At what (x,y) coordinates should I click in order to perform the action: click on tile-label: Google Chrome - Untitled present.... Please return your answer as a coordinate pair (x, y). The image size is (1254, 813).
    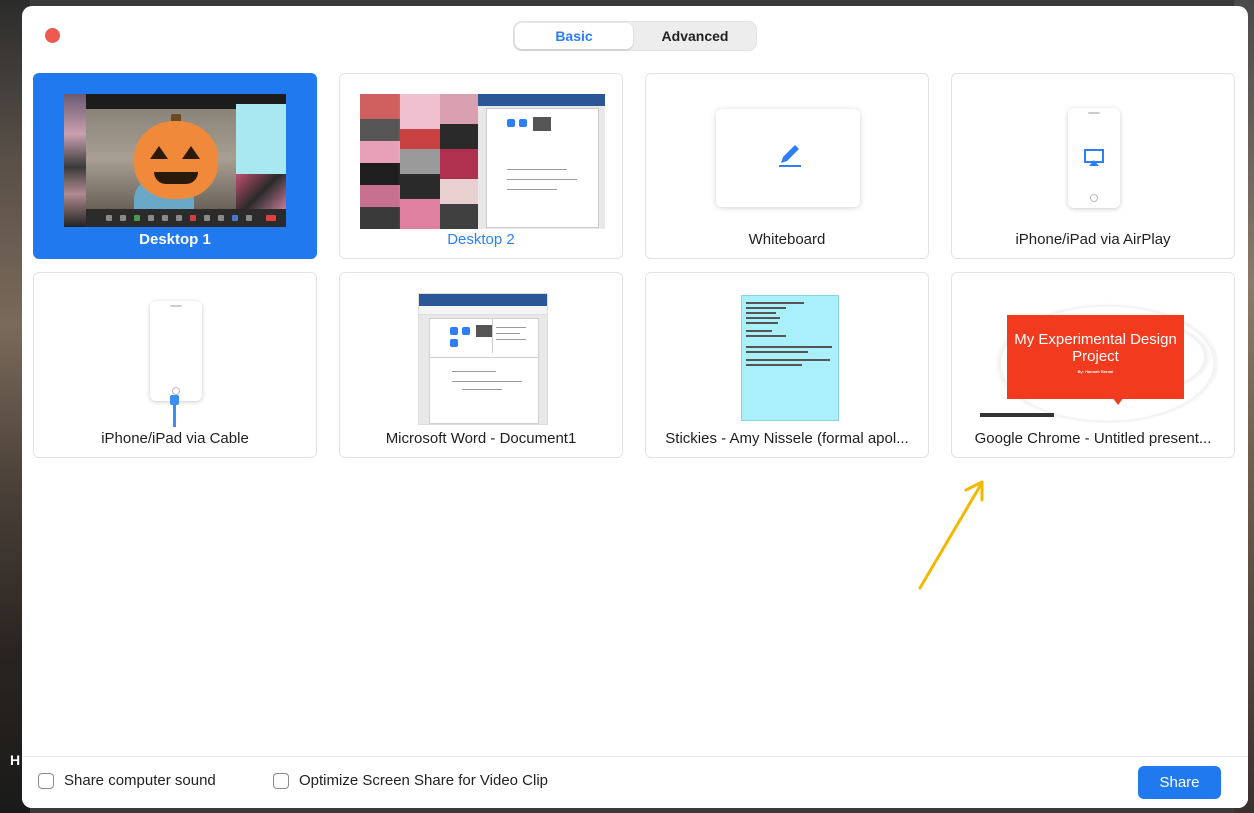
    Looking at the image, I should click on (1093, 438).